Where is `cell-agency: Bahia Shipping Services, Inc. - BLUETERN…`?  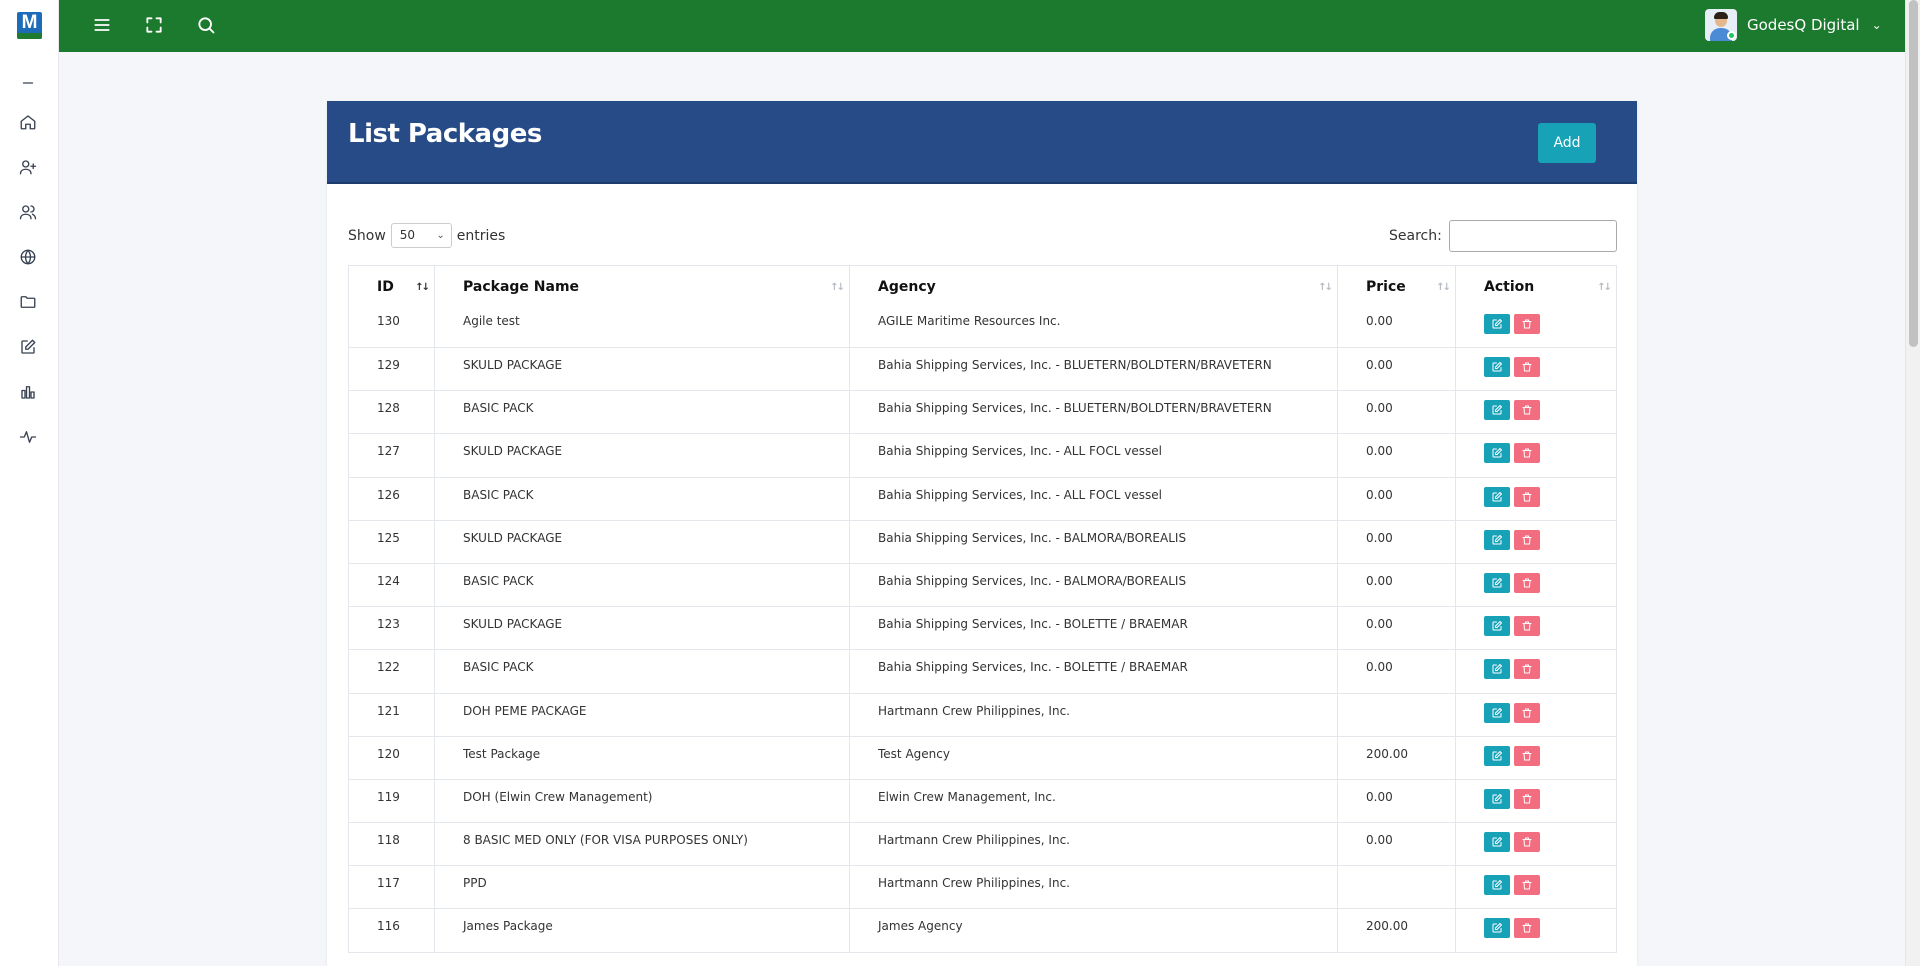
cell-agency: Bahia Shipping Services, Inc. - BLUETERN… is located at coordinates (1093, 369).